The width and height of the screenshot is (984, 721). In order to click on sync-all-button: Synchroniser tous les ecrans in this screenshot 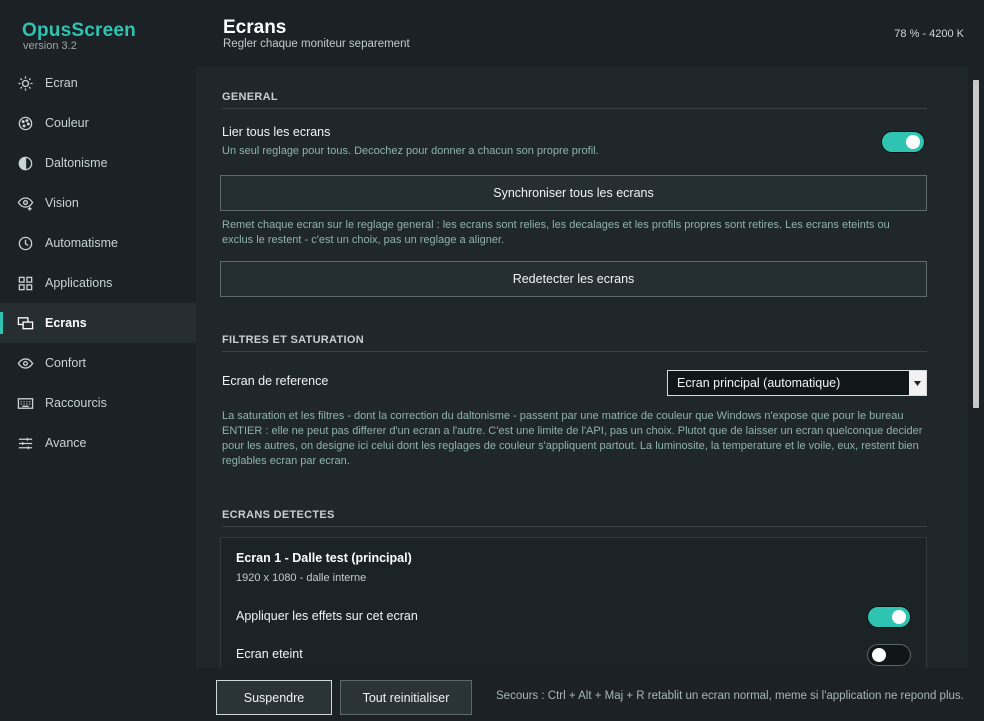, I will do `click(573, 193)`.